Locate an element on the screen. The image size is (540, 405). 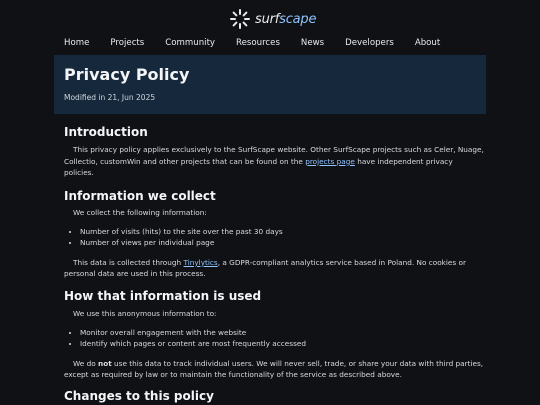
modified-date: Modified in 21, Jun 2025 is located at coordinates (110, 97).